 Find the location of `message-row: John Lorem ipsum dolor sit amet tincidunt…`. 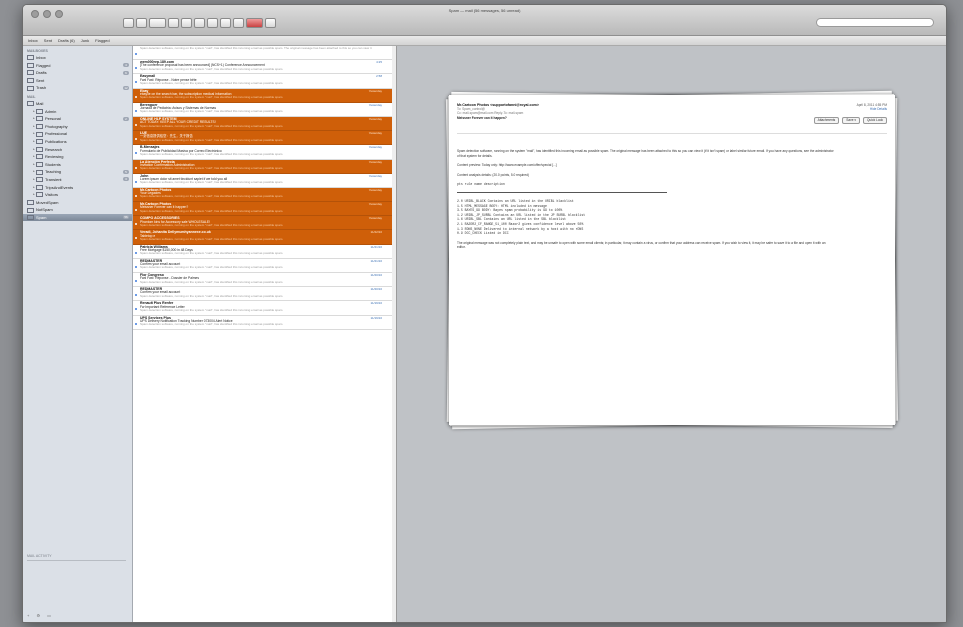

message-row: John Lorem ipsum dolor sit amet tincidunt… is located at coordinates (264, 181).